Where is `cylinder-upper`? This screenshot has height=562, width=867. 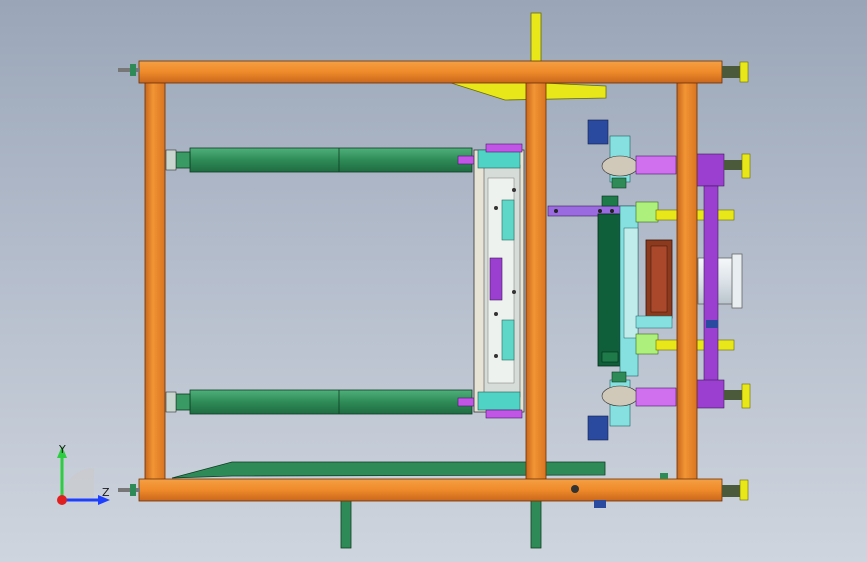
cylinder-upper is located at coordinates (324, 160).